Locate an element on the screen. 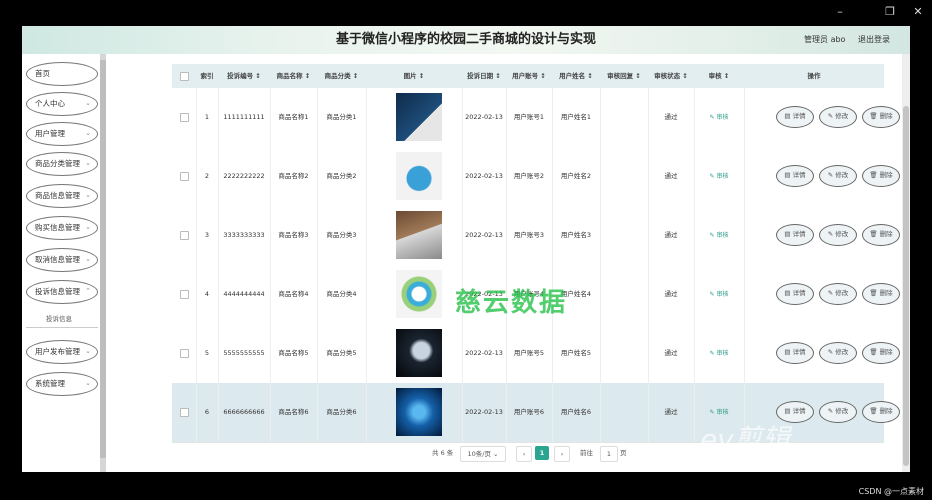 This screenshot has height=500, width=932. column-header: 投诉编号 ↕ is located at coordinates (244, 76).